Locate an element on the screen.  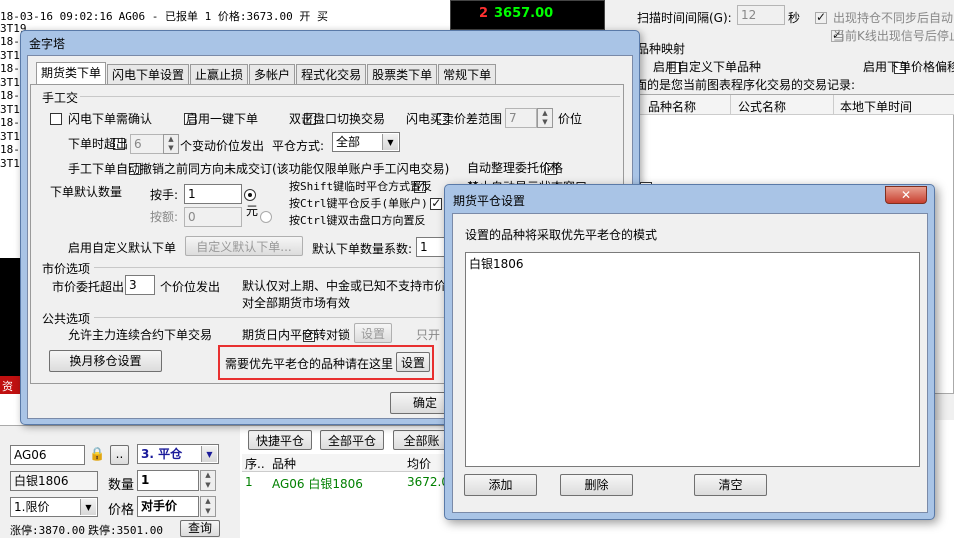
symbol-input: AG06 is located at coordinates (47, 455).